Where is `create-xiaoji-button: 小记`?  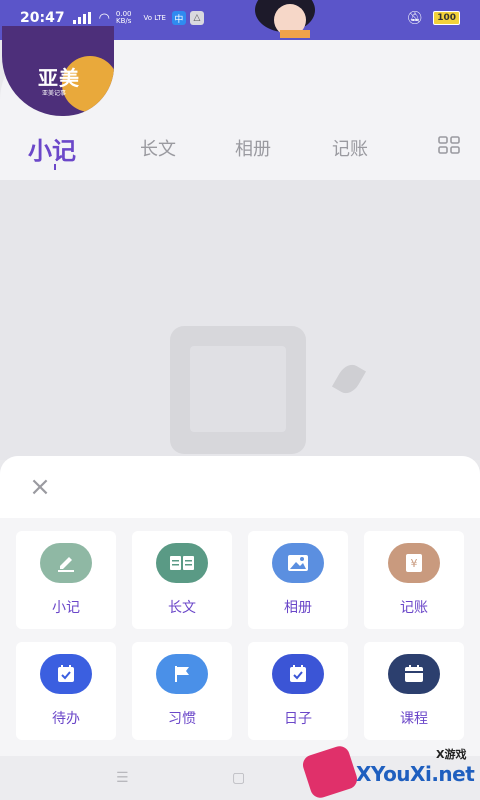
create-xiaoji-button: 小记 is located at coordinates (66, 580).